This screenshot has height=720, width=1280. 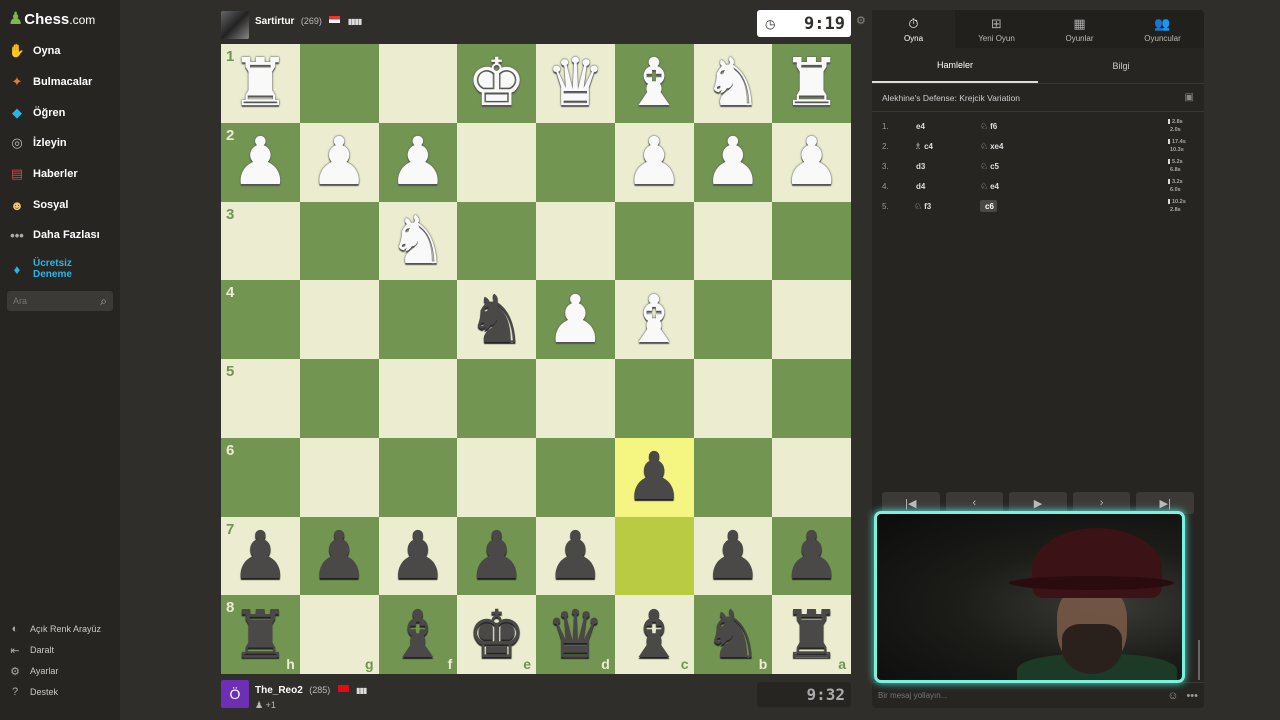 What do you see at coordinates (260, 634) in the screenshot?
I see `black-rook-icon: ♜` at bounding box center [260, 634].